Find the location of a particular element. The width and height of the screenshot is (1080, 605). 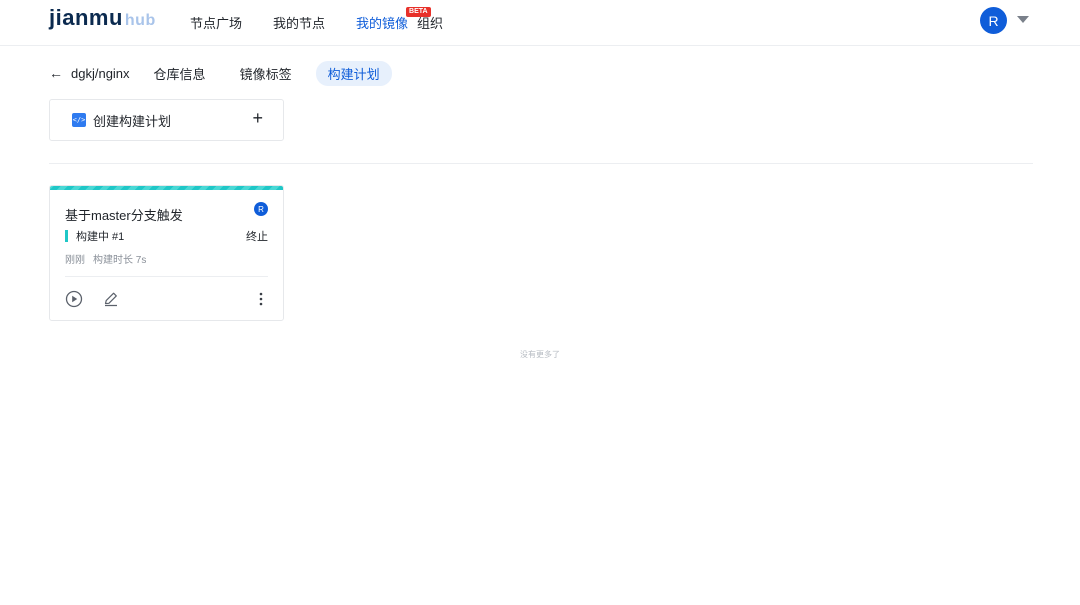

chevron-down-icon is located at coordinates (1023, 19).